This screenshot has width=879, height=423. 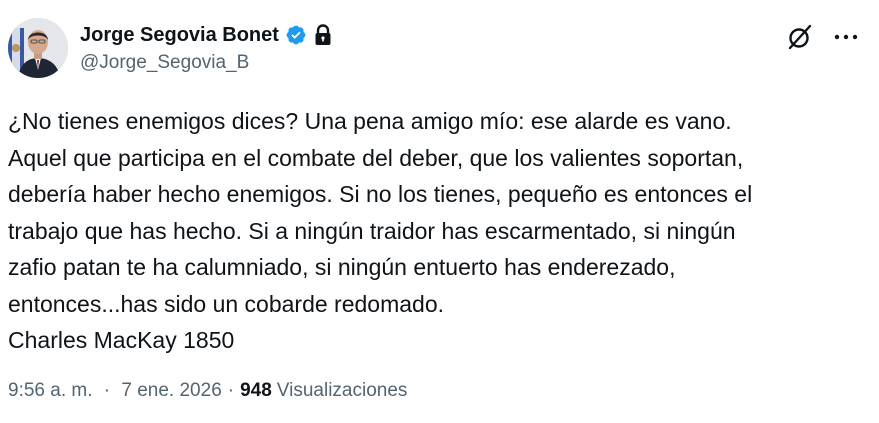 I want to click on lock-icon, so click(x=323, y=35).